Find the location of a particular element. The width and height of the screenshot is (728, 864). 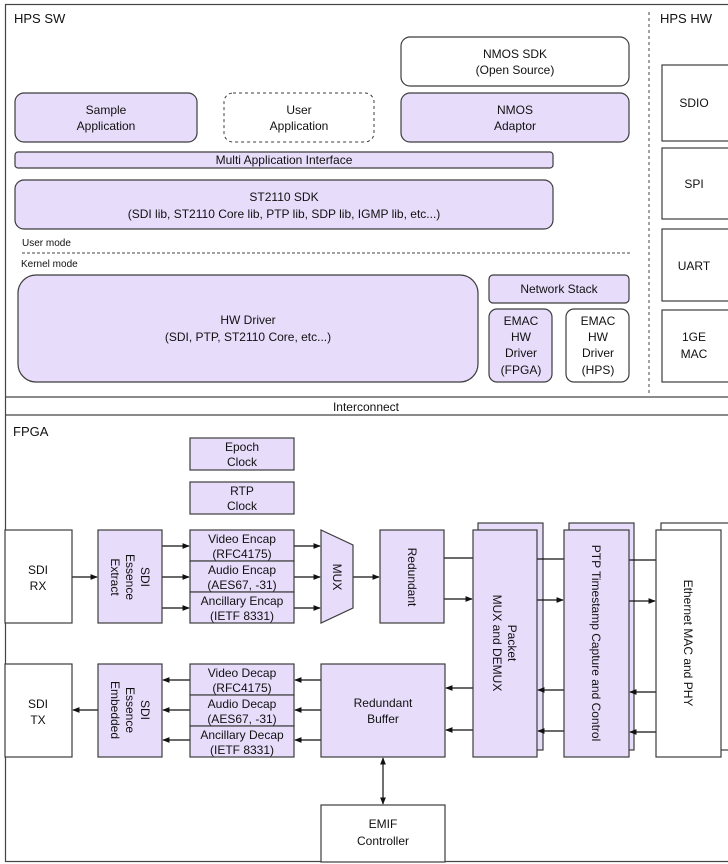

sdi-essence-extract-block: SDI Essence Extract is located at coordinates (130, 576).